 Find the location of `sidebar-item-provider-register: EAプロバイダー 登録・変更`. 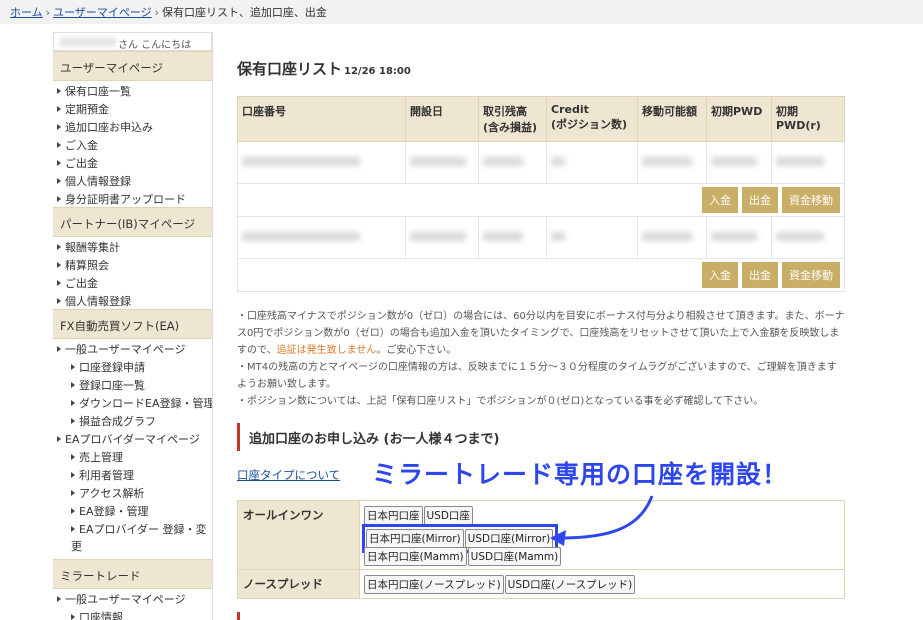

sidebar-item-provider-register: EAプロバイダー 登録・変更 is located at coordinates (132, 537).